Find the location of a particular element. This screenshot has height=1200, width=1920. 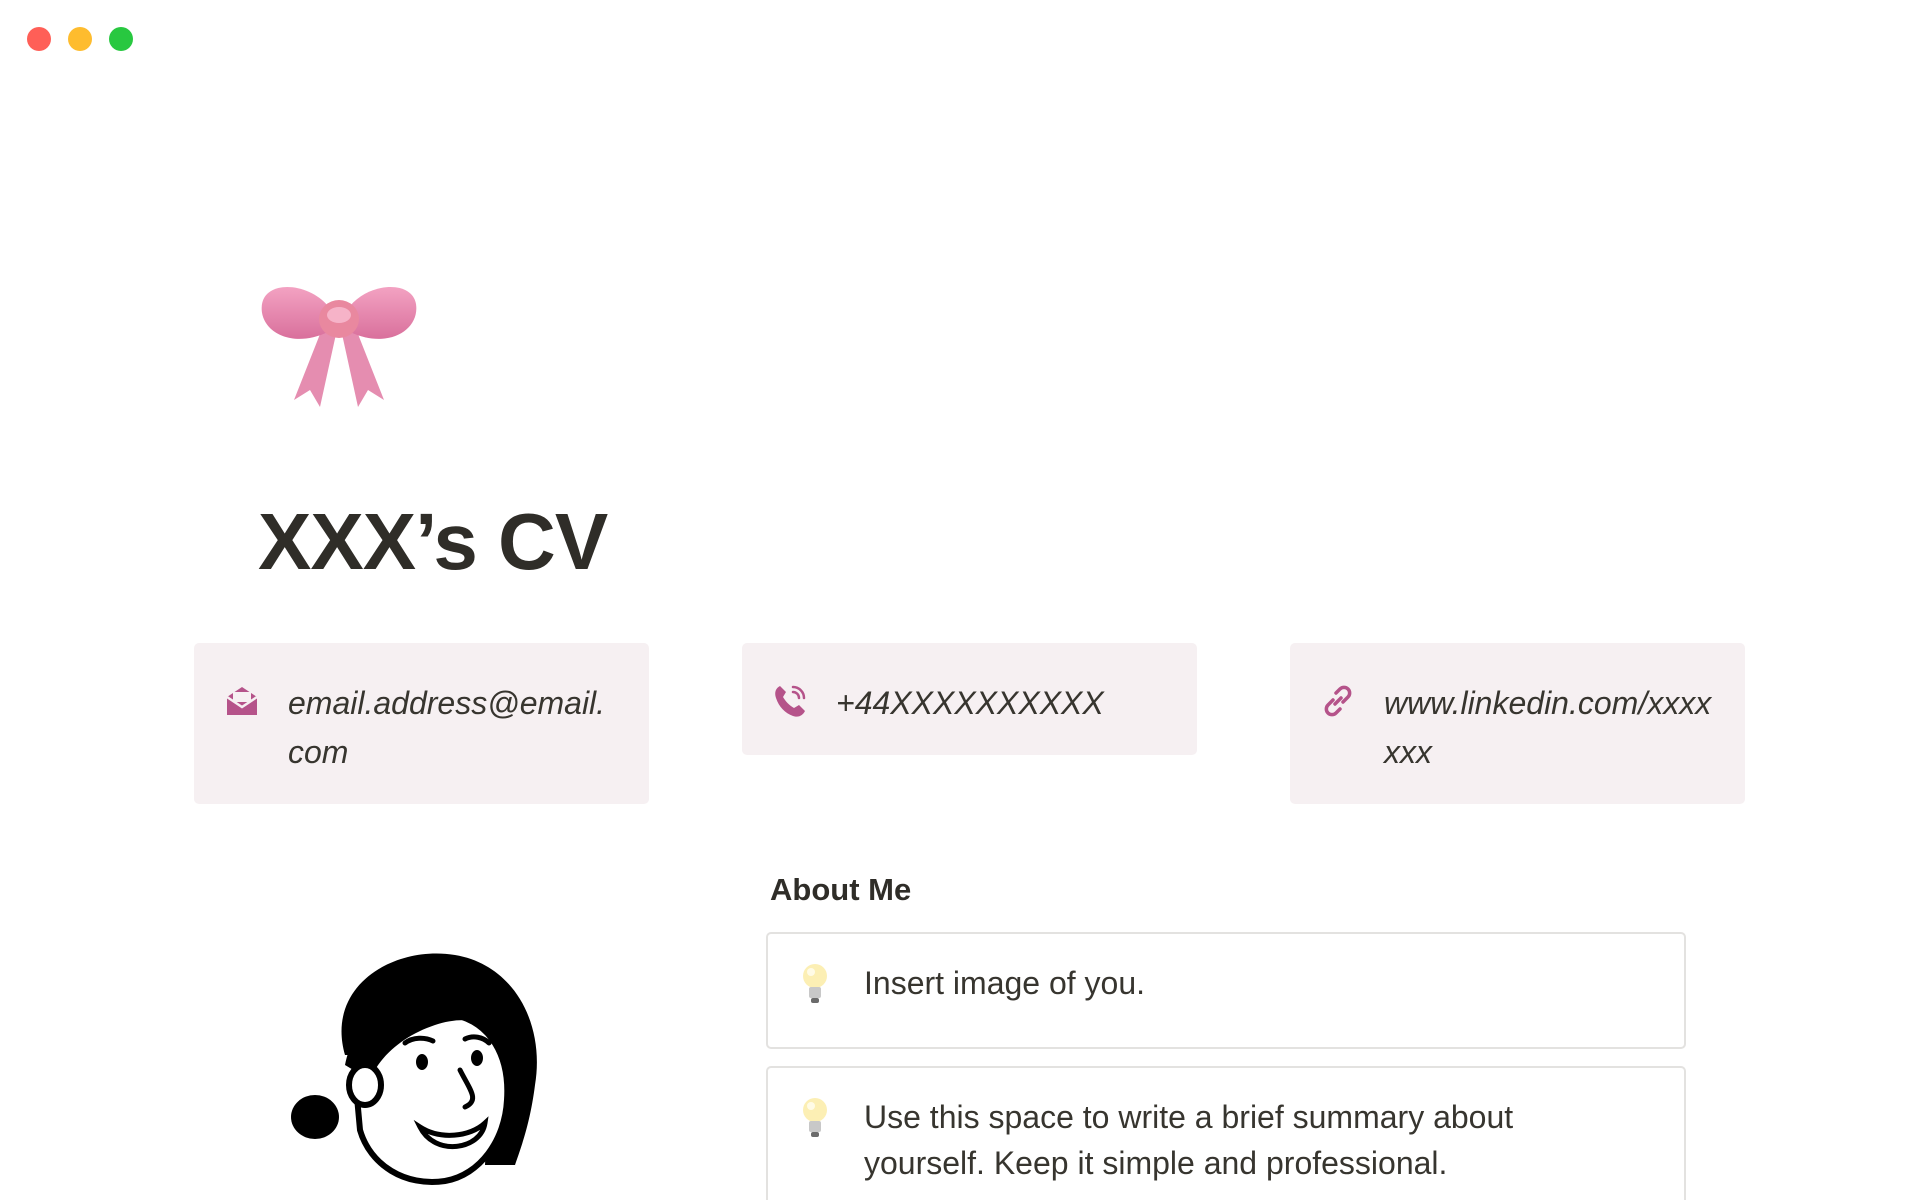

ribbon-bow-icon is located at coordinates (339, 337).